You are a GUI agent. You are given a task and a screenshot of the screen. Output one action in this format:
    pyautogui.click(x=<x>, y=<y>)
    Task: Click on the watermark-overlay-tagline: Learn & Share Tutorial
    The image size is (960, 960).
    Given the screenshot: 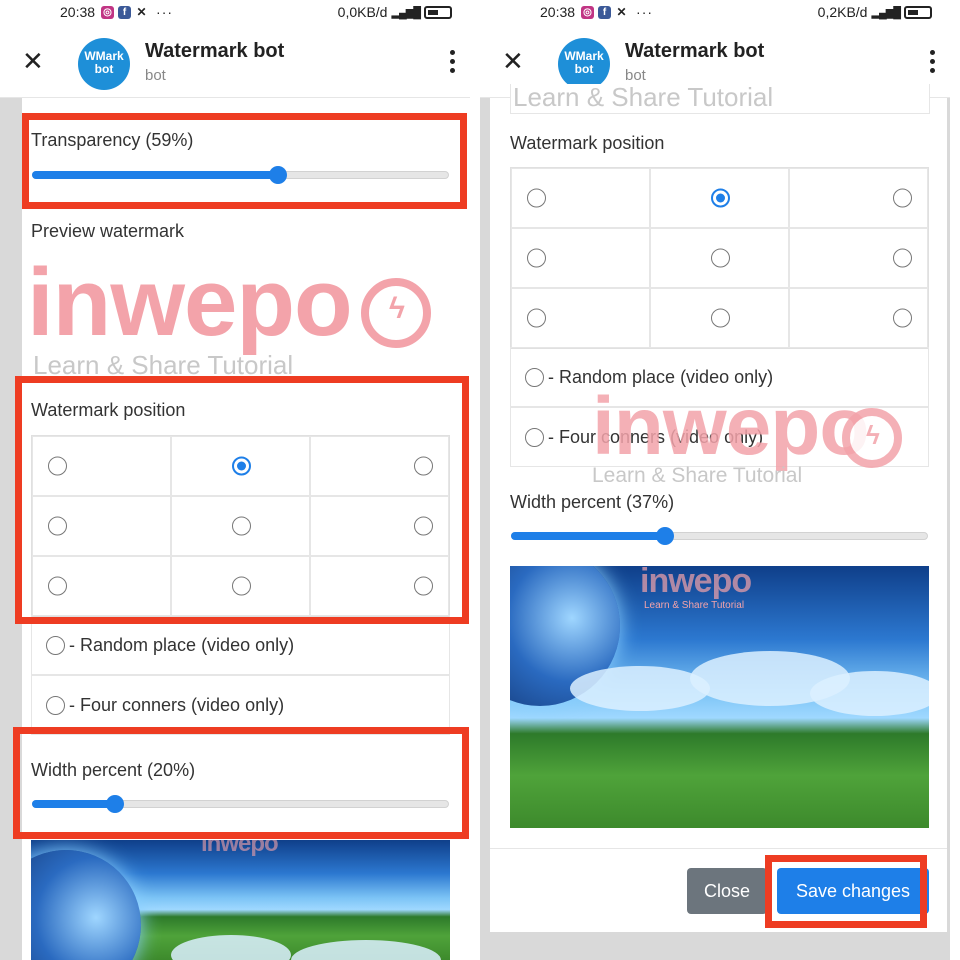 What is the action you would take?
    pyautogui.click(x=697, y=475)
    